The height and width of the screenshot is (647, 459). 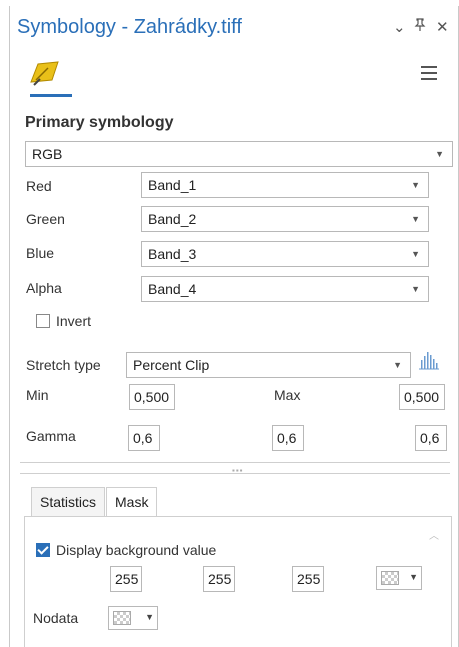 What do you see at coordinates (431, 438) in the screenshot?
I see `gamma-input-blue: 0,6` at bounding box center [431, 438].